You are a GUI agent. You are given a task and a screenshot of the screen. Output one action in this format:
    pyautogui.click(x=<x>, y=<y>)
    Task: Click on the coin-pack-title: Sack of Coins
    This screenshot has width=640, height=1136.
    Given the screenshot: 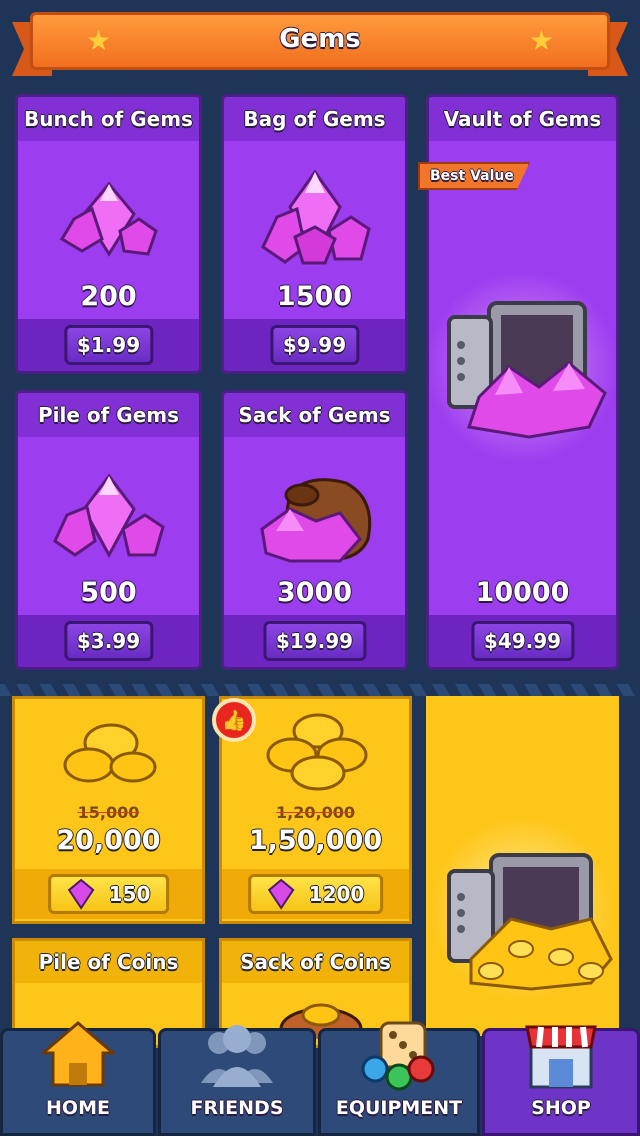 What is the action you would take?
    pyautogui.click(x=315, y=962)
    